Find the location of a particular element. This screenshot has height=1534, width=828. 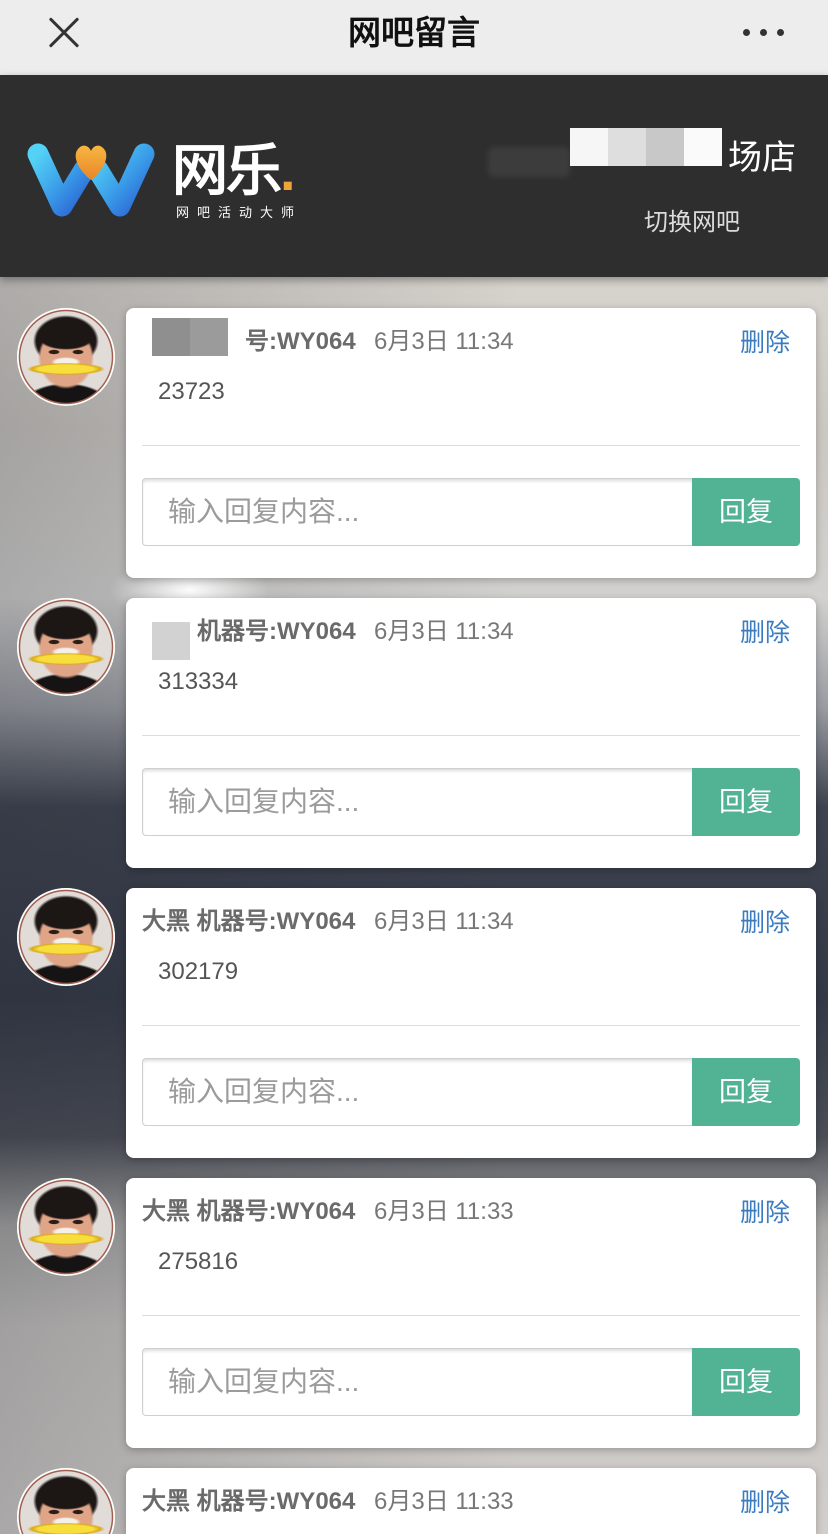

logo-tagline: 网吧活动大师 is located at coordinates (239, 212).